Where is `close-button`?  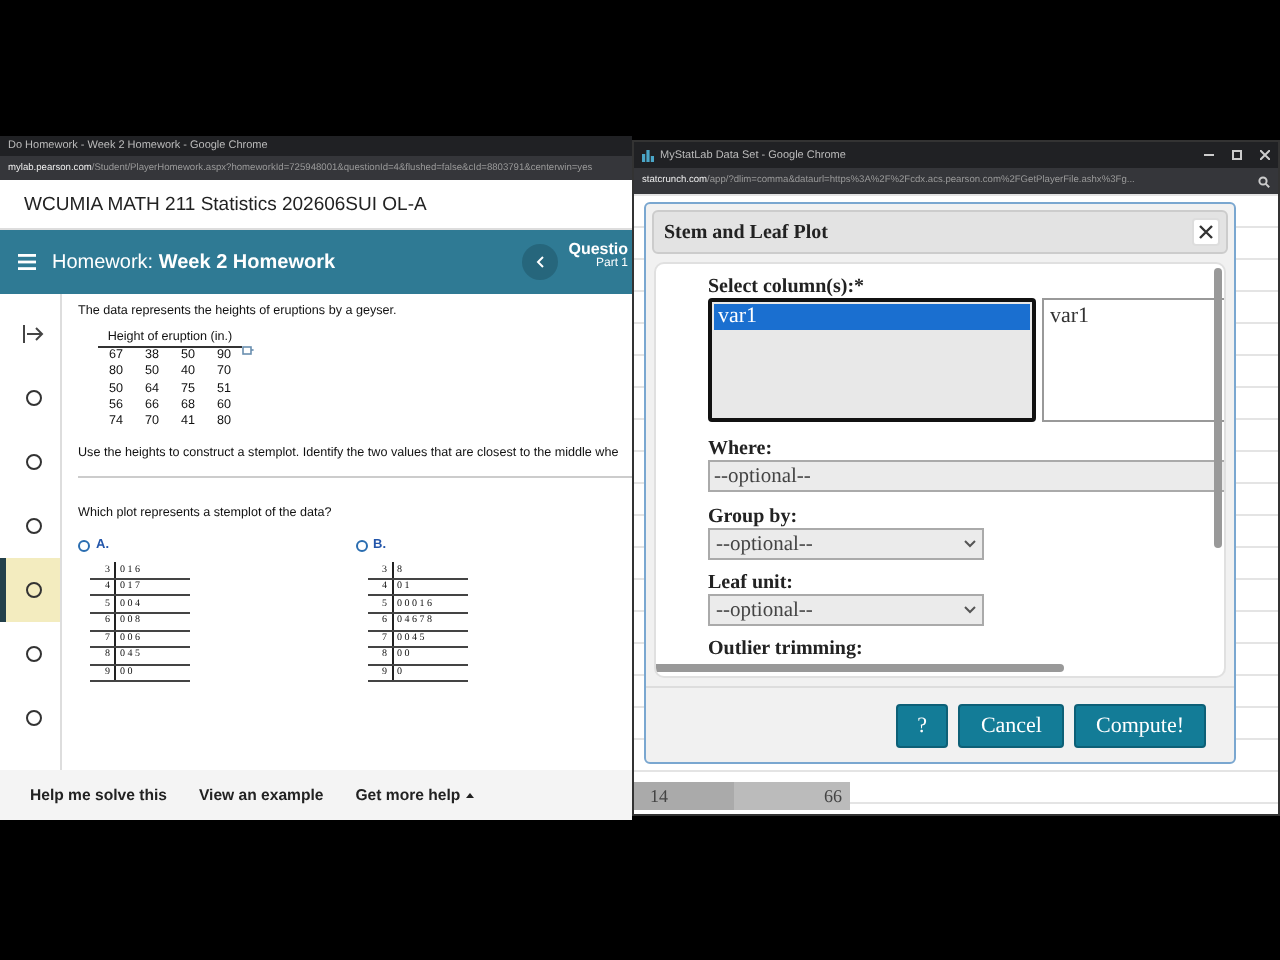 close-button is located at coordinates (1206, 232).